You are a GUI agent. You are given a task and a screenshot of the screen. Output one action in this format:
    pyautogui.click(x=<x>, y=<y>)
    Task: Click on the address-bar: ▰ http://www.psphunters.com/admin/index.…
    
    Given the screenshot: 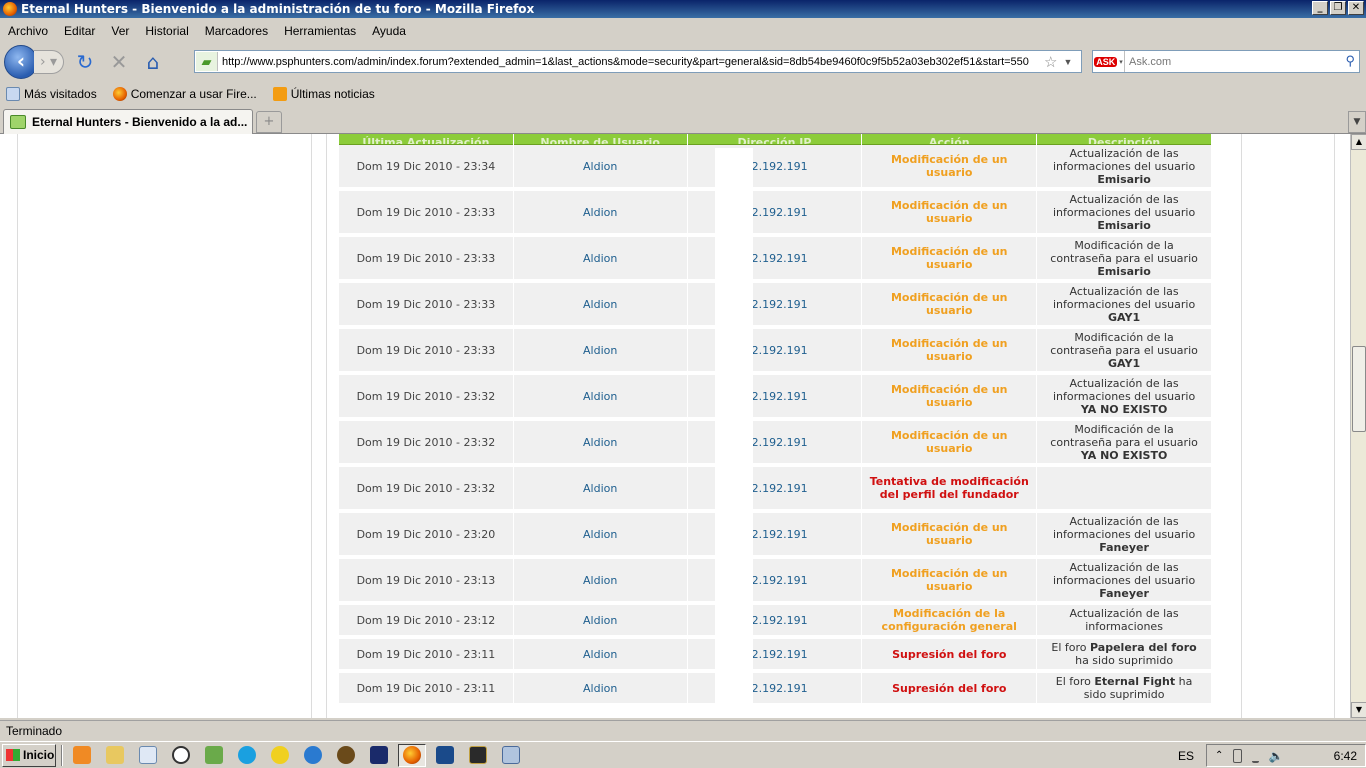 What is the action you would take?
    pyautogui.click(x=638, y=61)
    